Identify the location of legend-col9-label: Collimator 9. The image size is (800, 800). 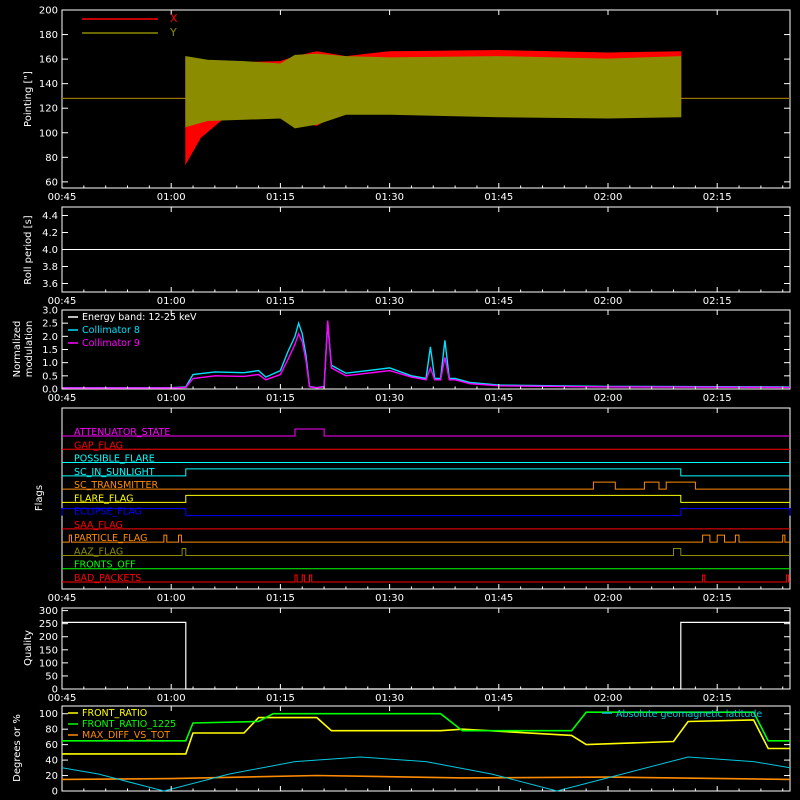
(111, 343).